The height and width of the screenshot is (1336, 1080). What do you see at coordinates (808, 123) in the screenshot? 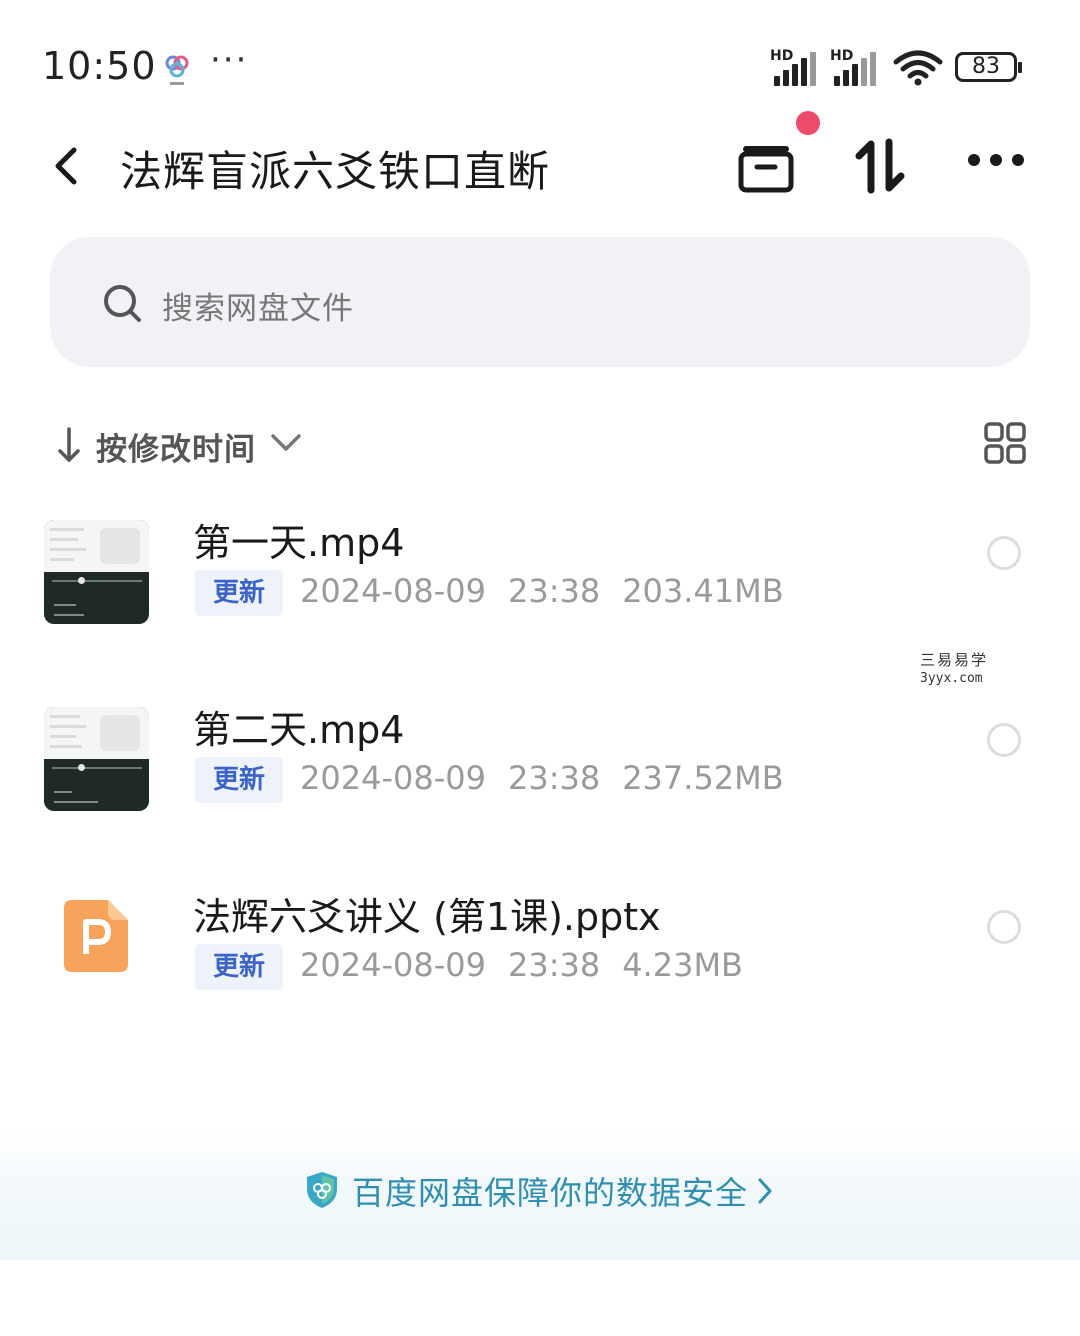
I see `notification-dot` at bounding box center [808, 123].